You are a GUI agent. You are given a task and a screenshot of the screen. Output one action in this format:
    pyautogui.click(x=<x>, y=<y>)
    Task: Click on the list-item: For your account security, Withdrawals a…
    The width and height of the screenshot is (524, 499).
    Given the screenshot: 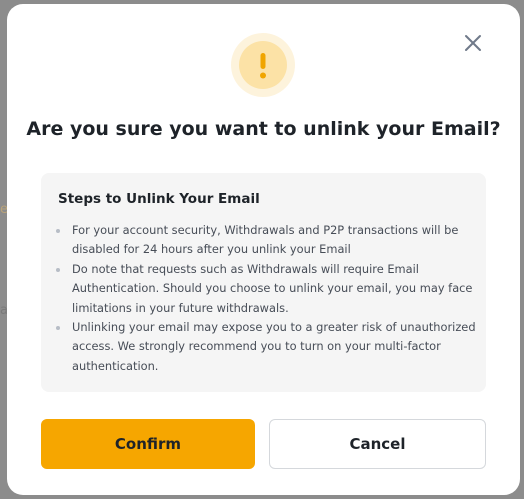 What is the action you would take?
    pyautogui.click(x=265, y=240)
    